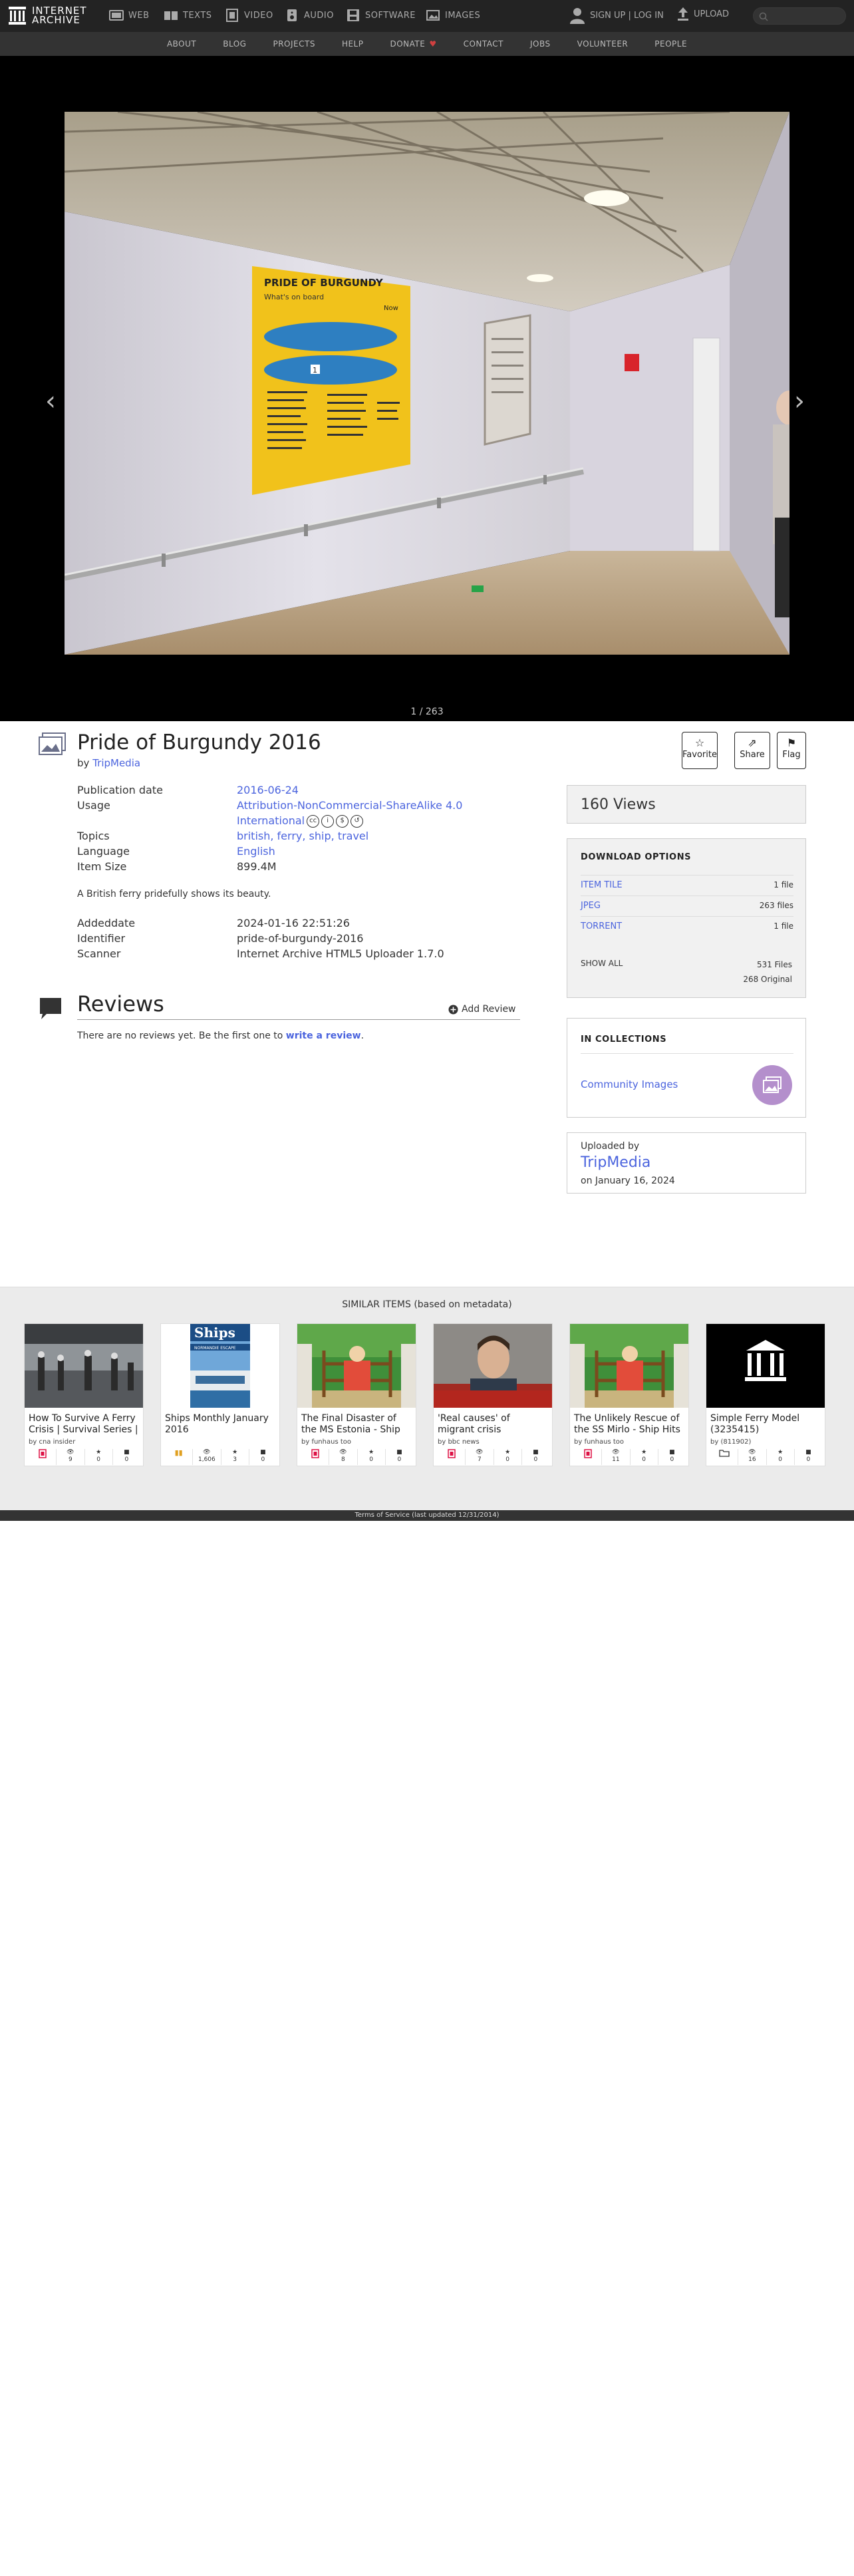  I want to click on files-total: 531 Files, so click(774, 964).